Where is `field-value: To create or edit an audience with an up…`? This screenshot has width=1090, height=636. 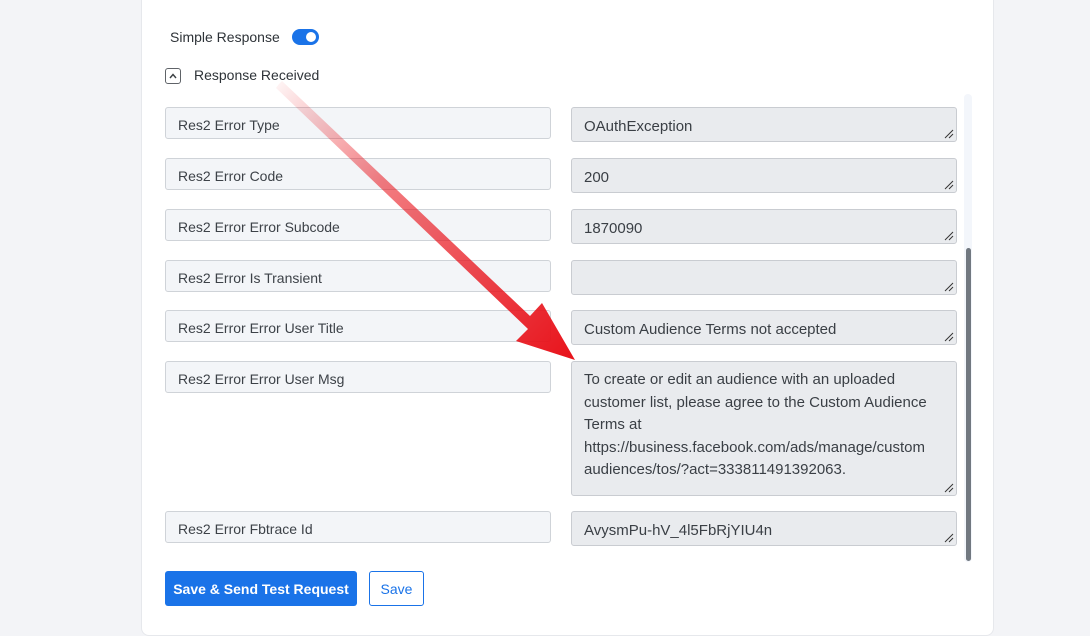
field-value: To create or edit an audience with an up… is located at coordinates (764, 428).